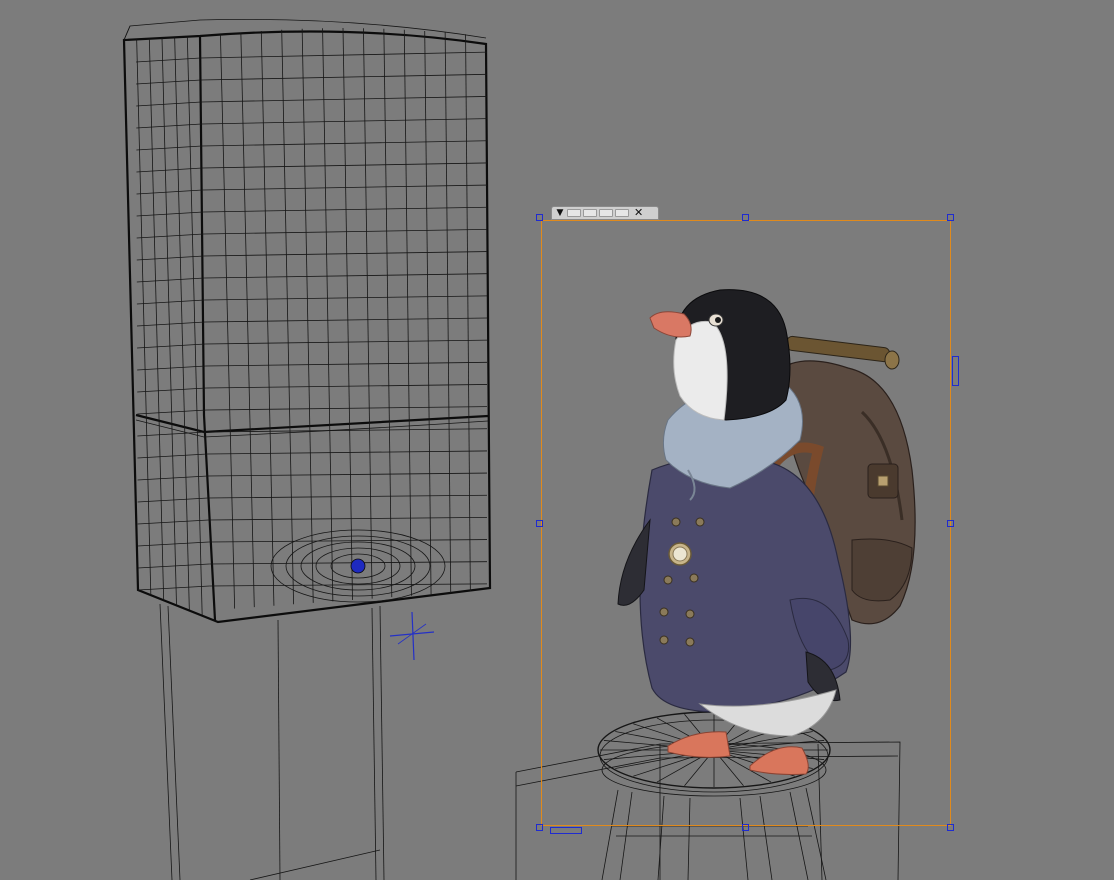  What do you see at coordinates (950, 217) in the screenshot?
I see `region-handle-top-right` at bounding box center [950, 217].